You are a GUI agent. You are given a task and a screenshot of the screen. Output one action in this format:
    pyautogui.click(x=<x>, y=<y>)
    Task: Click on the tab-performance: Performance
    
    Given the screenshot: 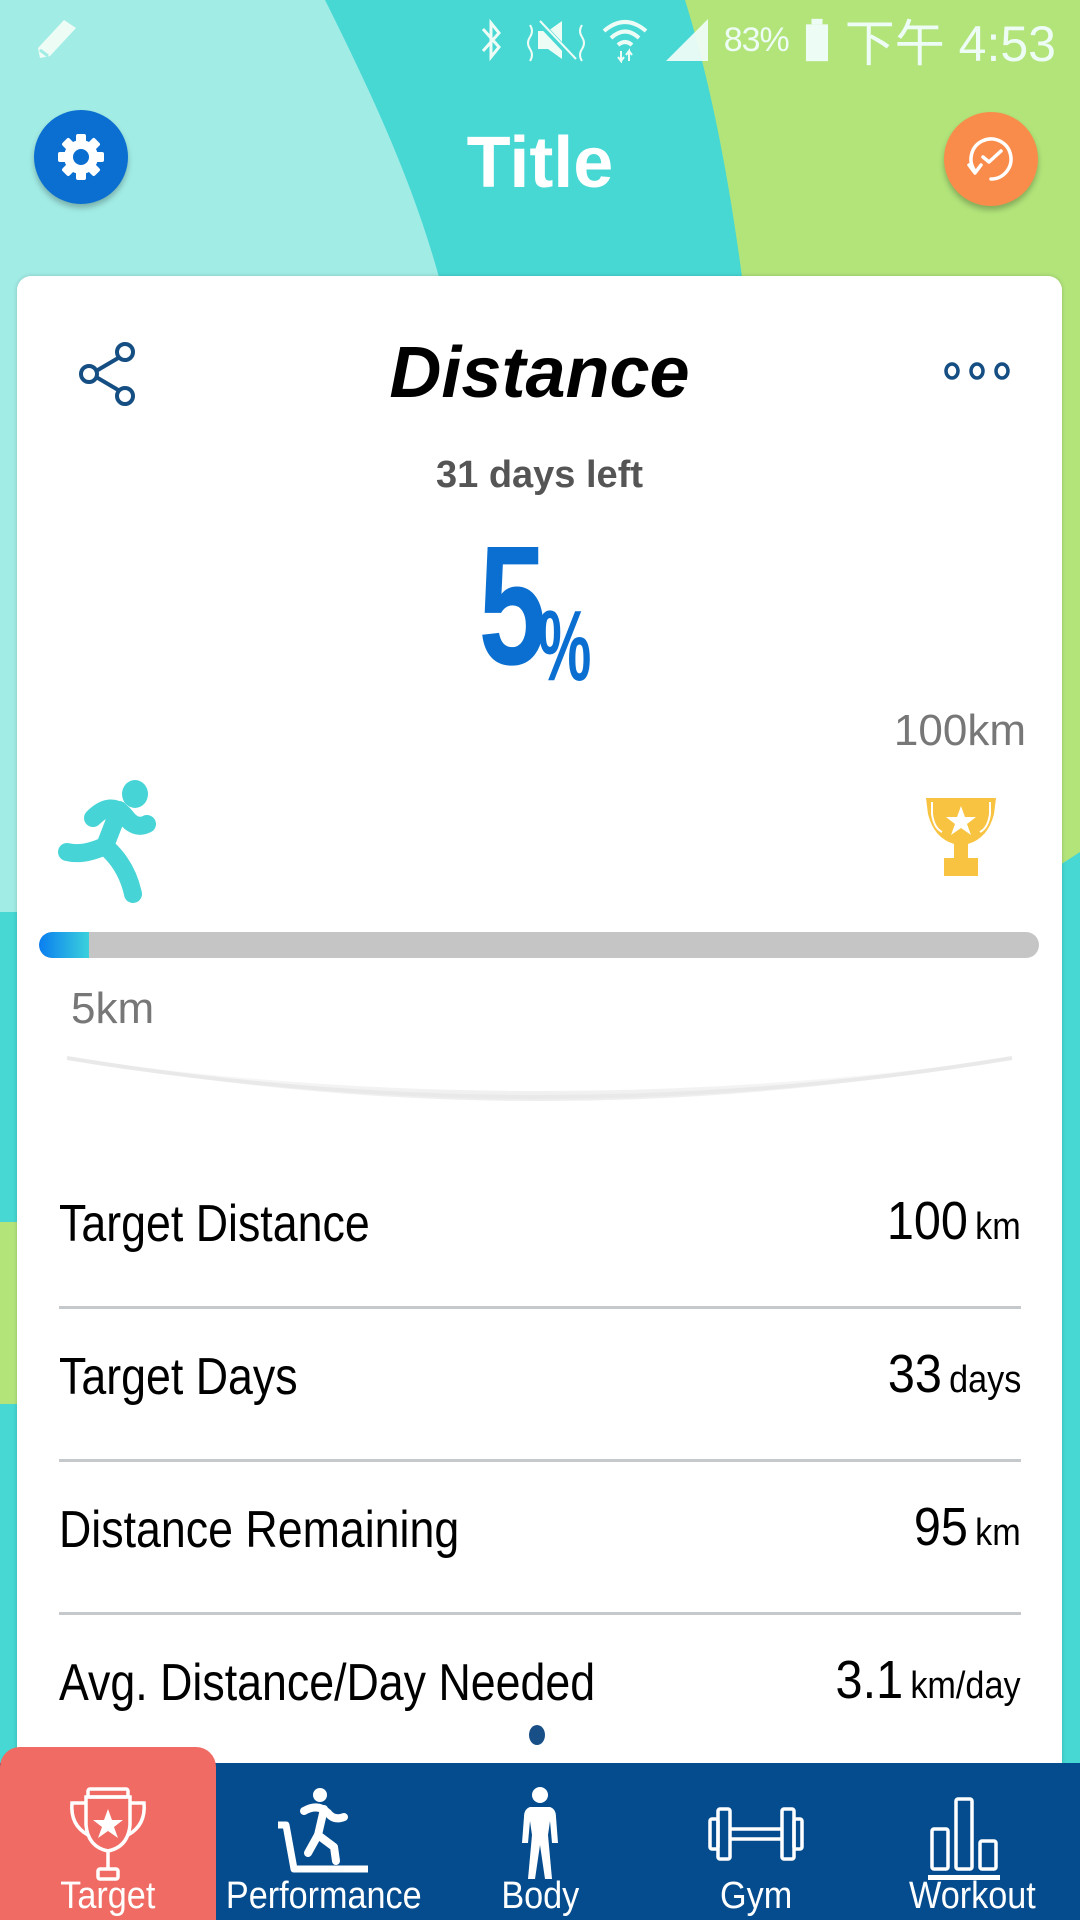 What is the action you would take?
    pyautogui.click(x=324, y=1841)
    